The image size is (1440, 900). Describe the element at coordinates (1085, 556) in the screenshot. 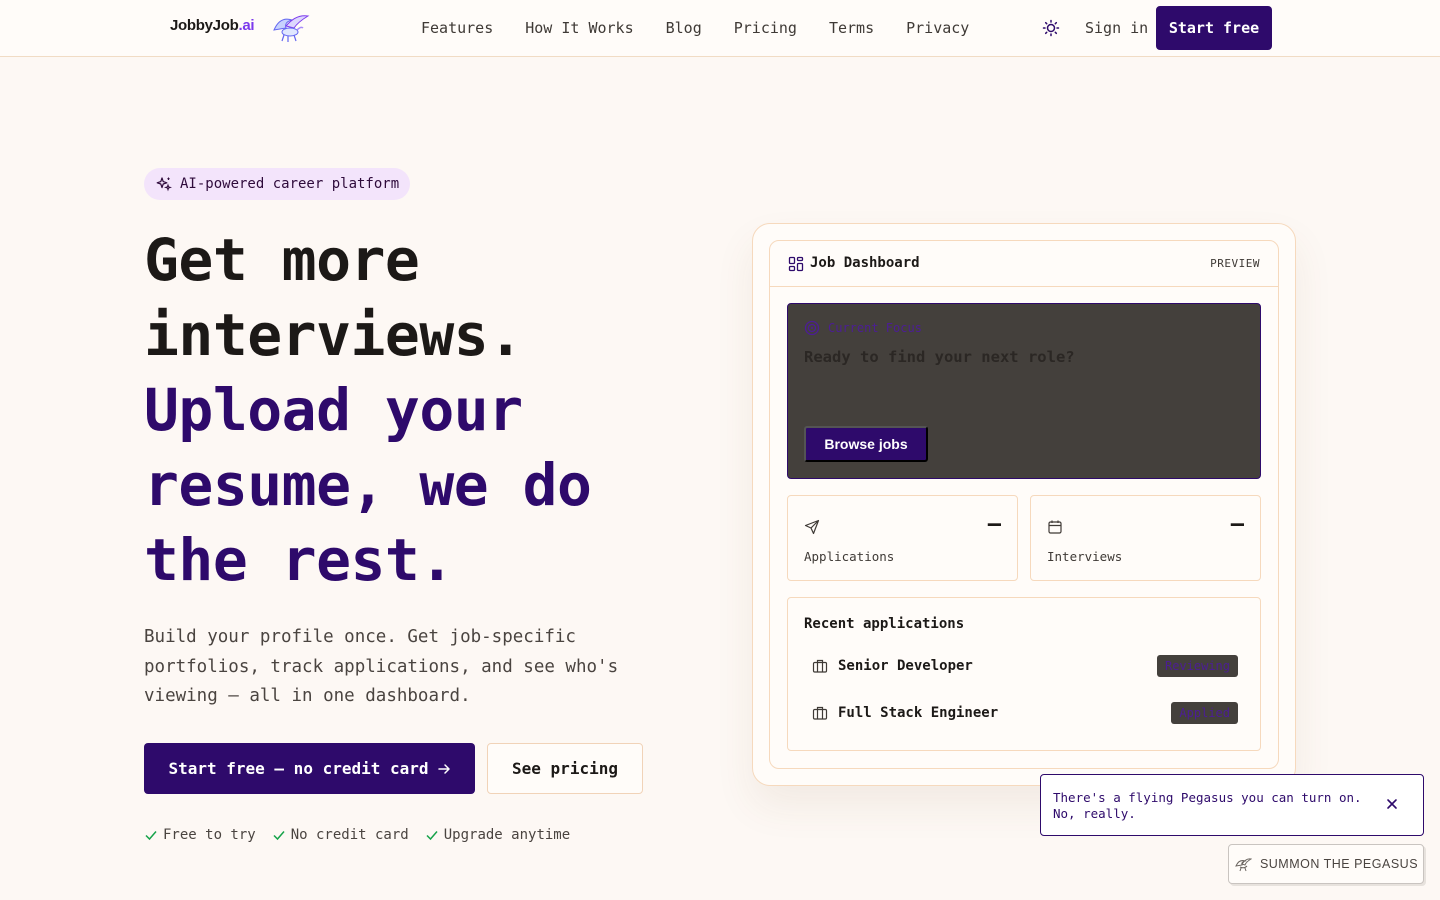

I see `stat-label: Interviews` at that location.